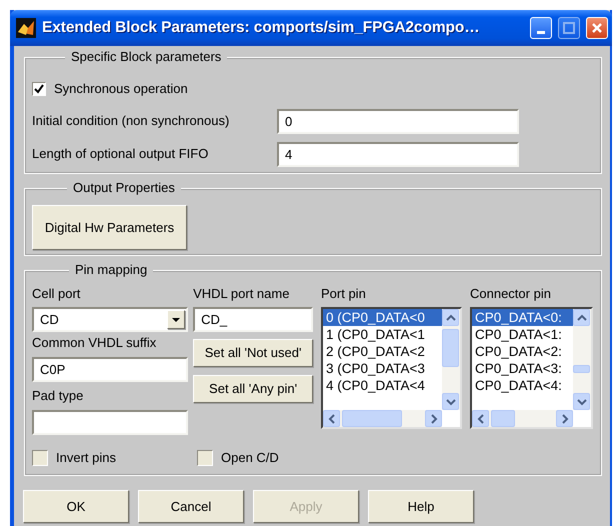 The width and height of the screenshot is (615, 526). Describe the element at coordinates (124, 188) in the screenshot. I see `group-label: Output Properties` at that location.